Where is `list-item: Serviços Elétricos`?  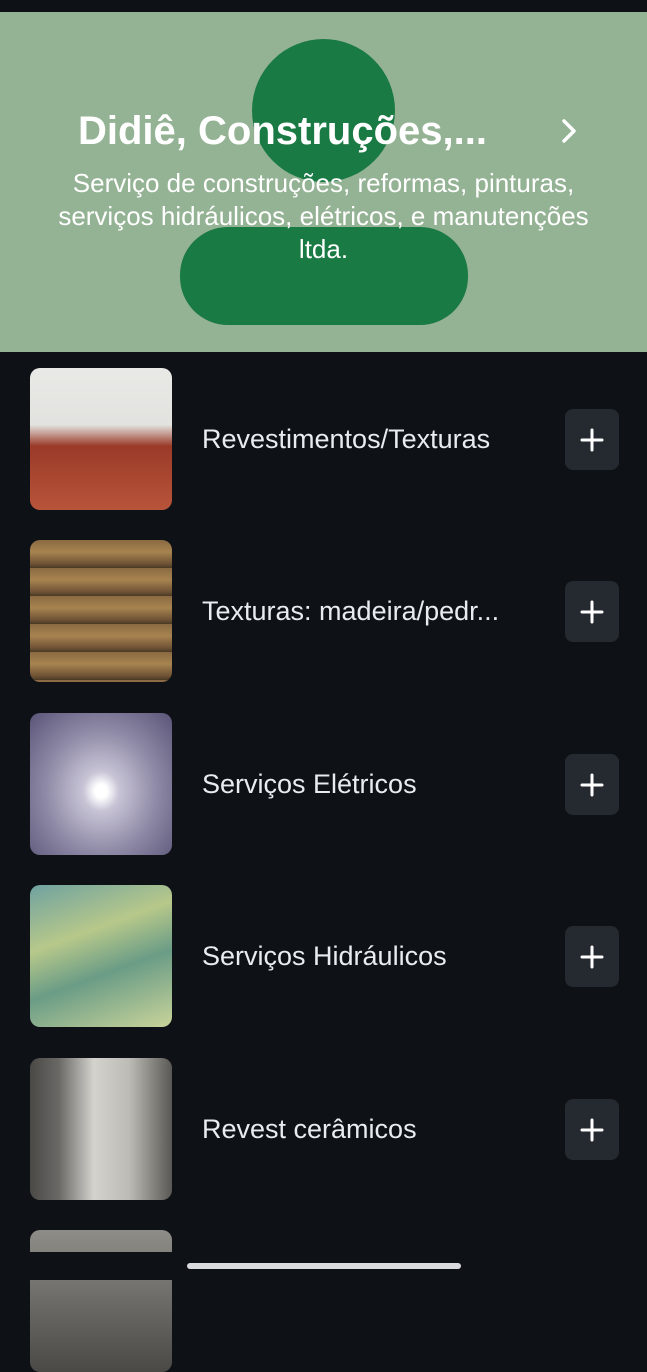 list-item: Serviços Elétricos is located at coordinates (323, 776).